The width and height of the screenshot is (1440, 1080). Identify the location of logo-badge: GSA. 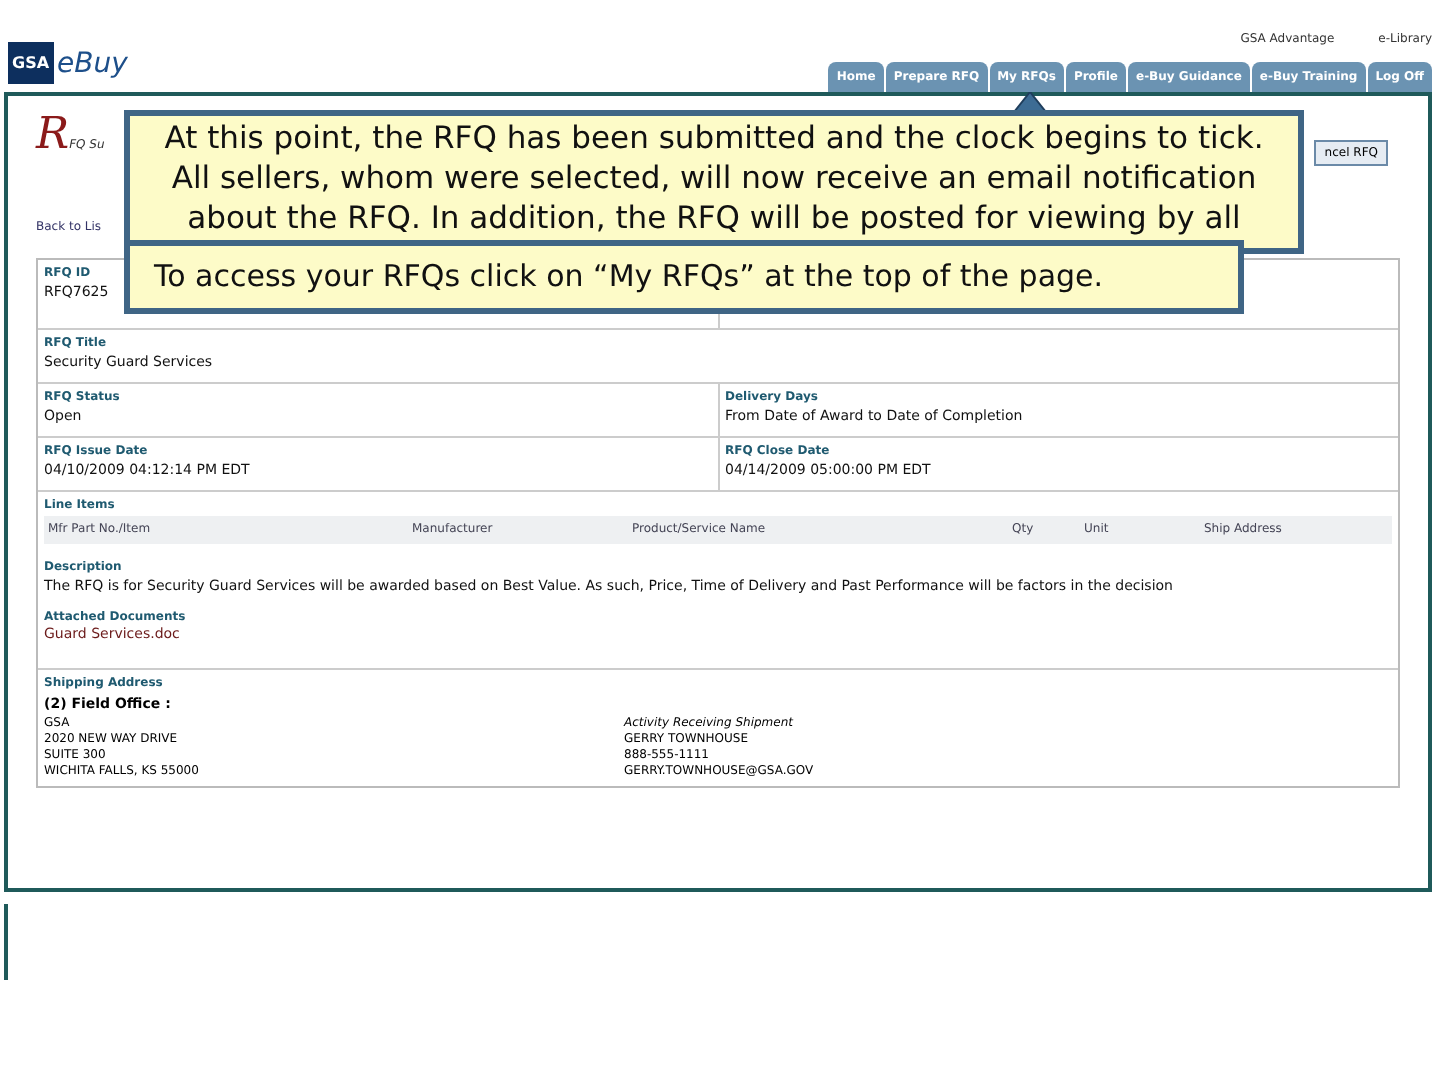
(31, 63).